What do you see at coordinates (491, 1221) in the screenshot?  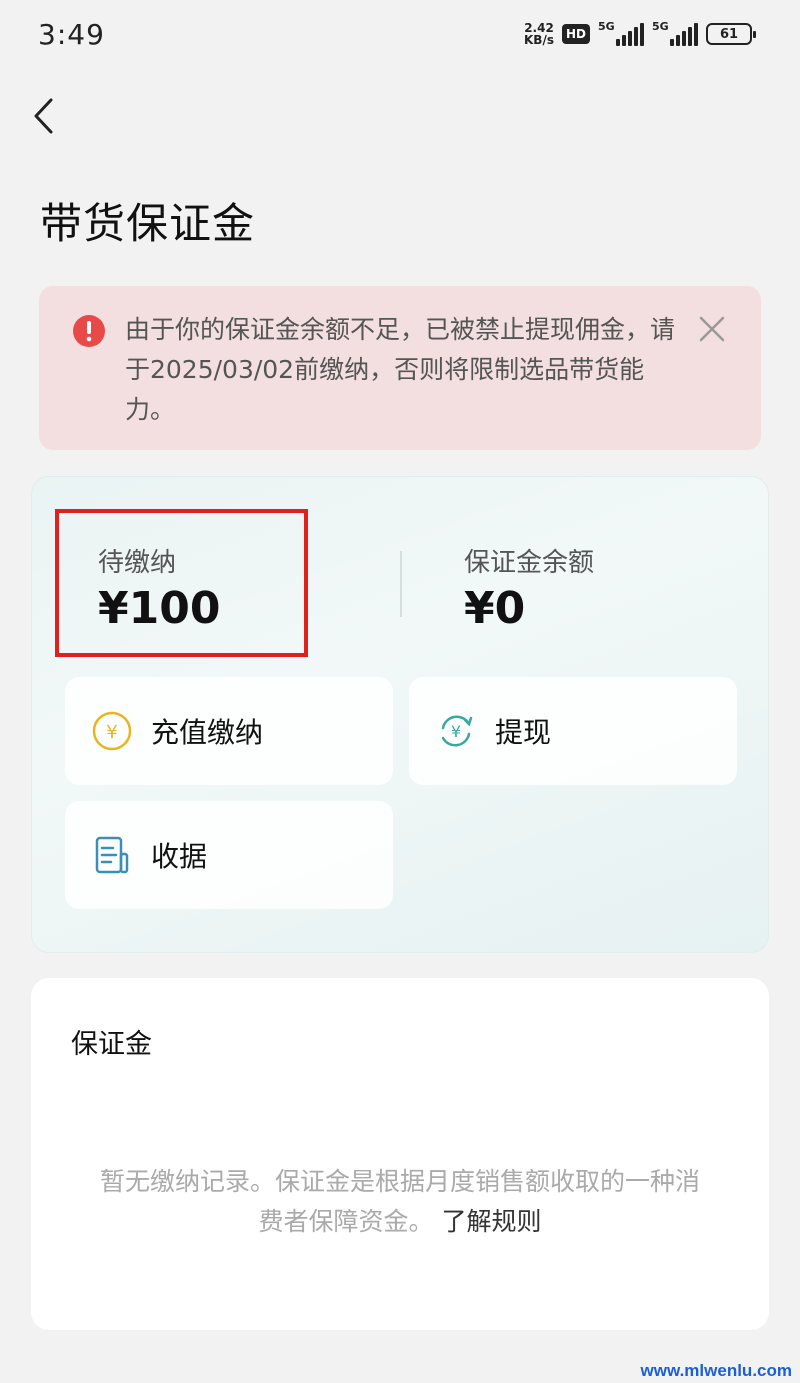 I see `learn-rules-link: 了解规则` at bounding box center [491, 1221].